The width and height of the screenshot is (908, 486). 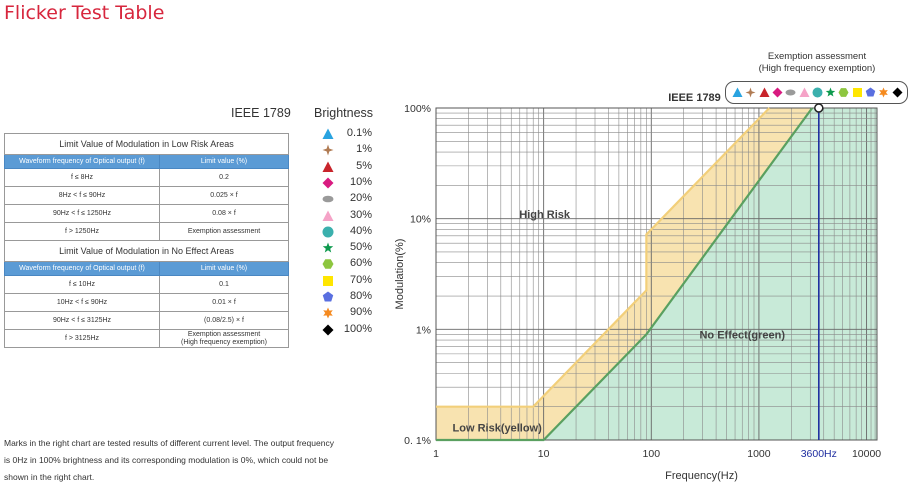 What do you see at coordinates (819, 108) in the screenshot?
I see `measurement-point` at bounding box center [819, 108].